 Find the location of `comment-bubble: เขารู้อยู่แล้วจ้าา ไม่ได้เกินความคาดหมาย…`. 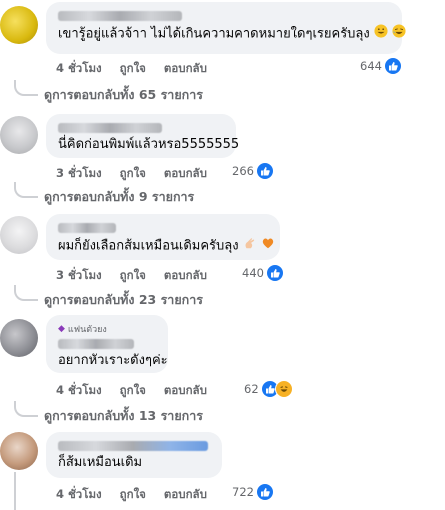

comment-bubble: เขารู้อยู่แล้วจ้าา ไม่ได้เกินความคาดหมาย… is located at coordinates (226, 28).